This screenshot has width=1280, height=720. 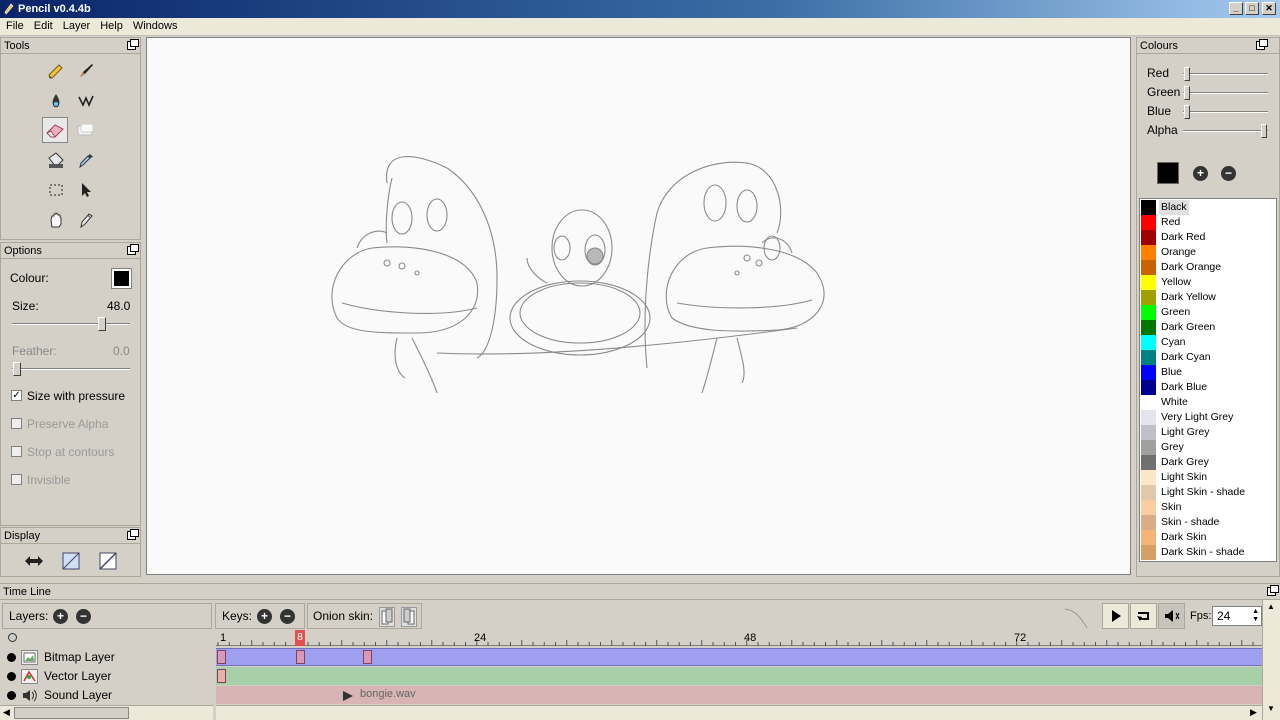 What do you see at coordinates (1225, 74) in the screenshot?
I see `red-slider-track` at bounding box center [1225, 74].